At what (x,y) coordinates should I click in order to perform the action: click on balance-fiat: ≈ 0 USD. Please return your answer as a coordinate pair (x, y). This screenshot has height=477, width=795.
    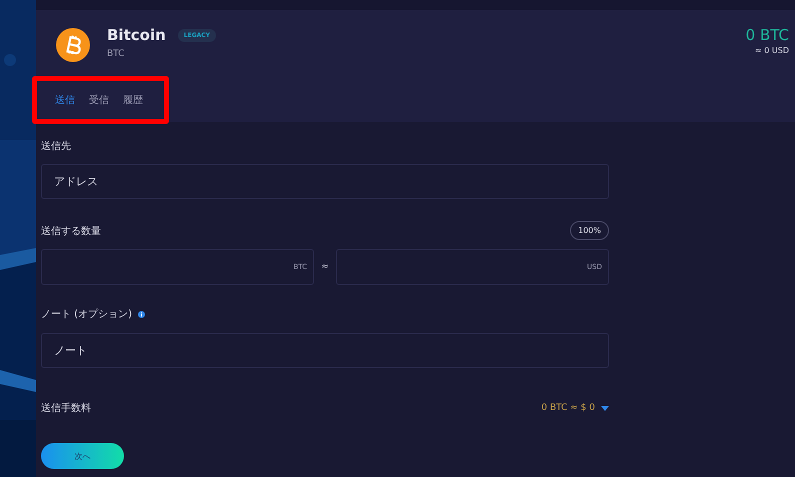
    Looking at the image, I should click on (771, 50).